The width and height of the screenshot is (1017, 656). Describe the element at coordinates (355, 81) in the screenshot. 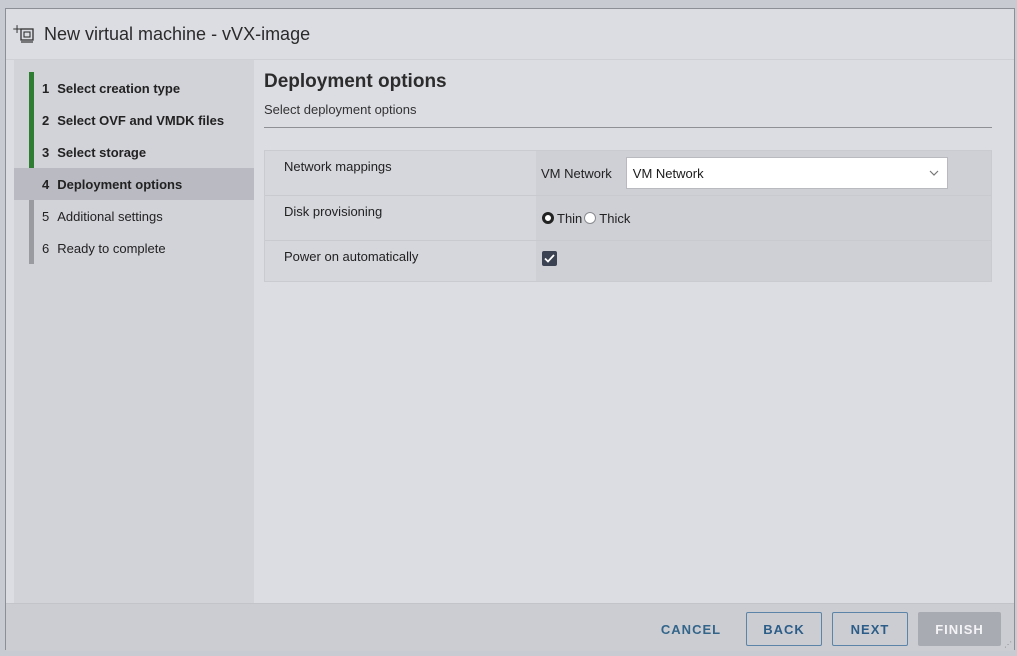

I see `page-title: Deployment options` at that location.